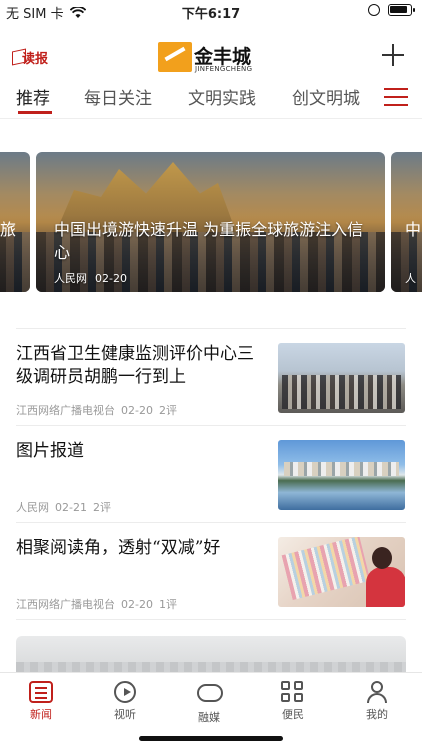  I want to click on tabbar-label: 融媒, so click(209, 717).